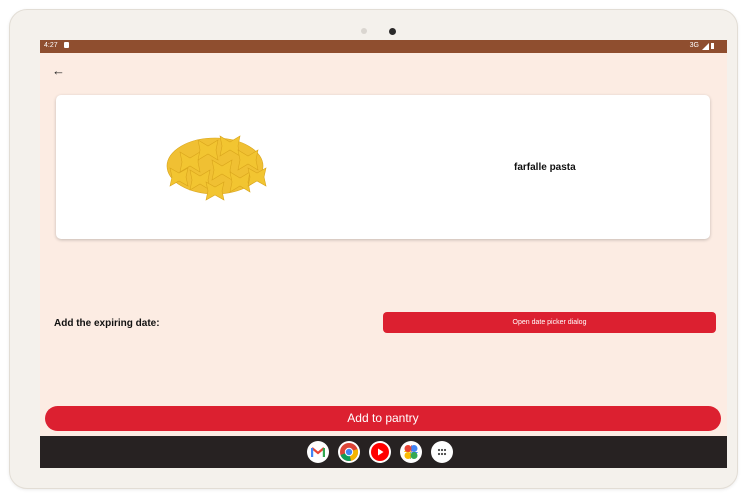 The height and width of the screenshot is (495, 745). I want to click on app-dock, so click(380, 452).